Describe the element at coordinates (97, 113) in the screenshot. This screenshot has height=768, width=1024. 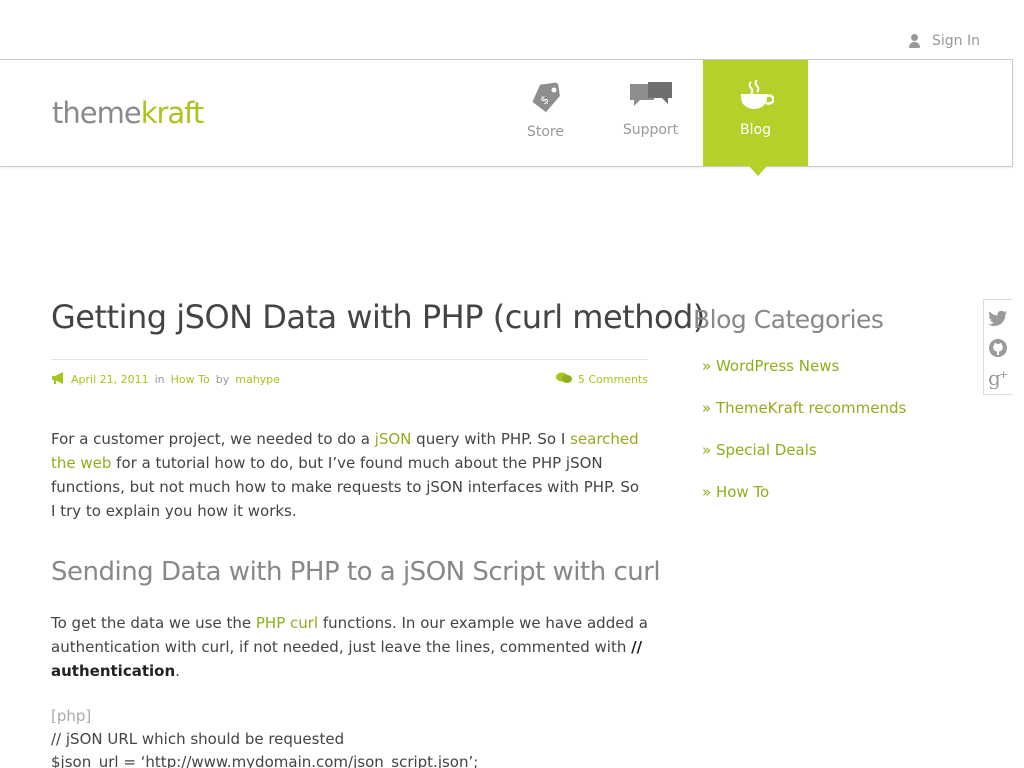
I see `logo-part-1: theme` at that location.